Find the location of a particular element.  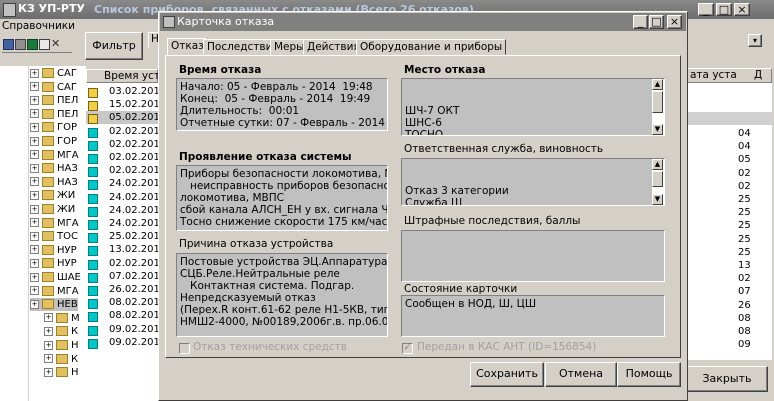

place-scrollbar: ▲ ▼ is located at coordinates (657, 107).